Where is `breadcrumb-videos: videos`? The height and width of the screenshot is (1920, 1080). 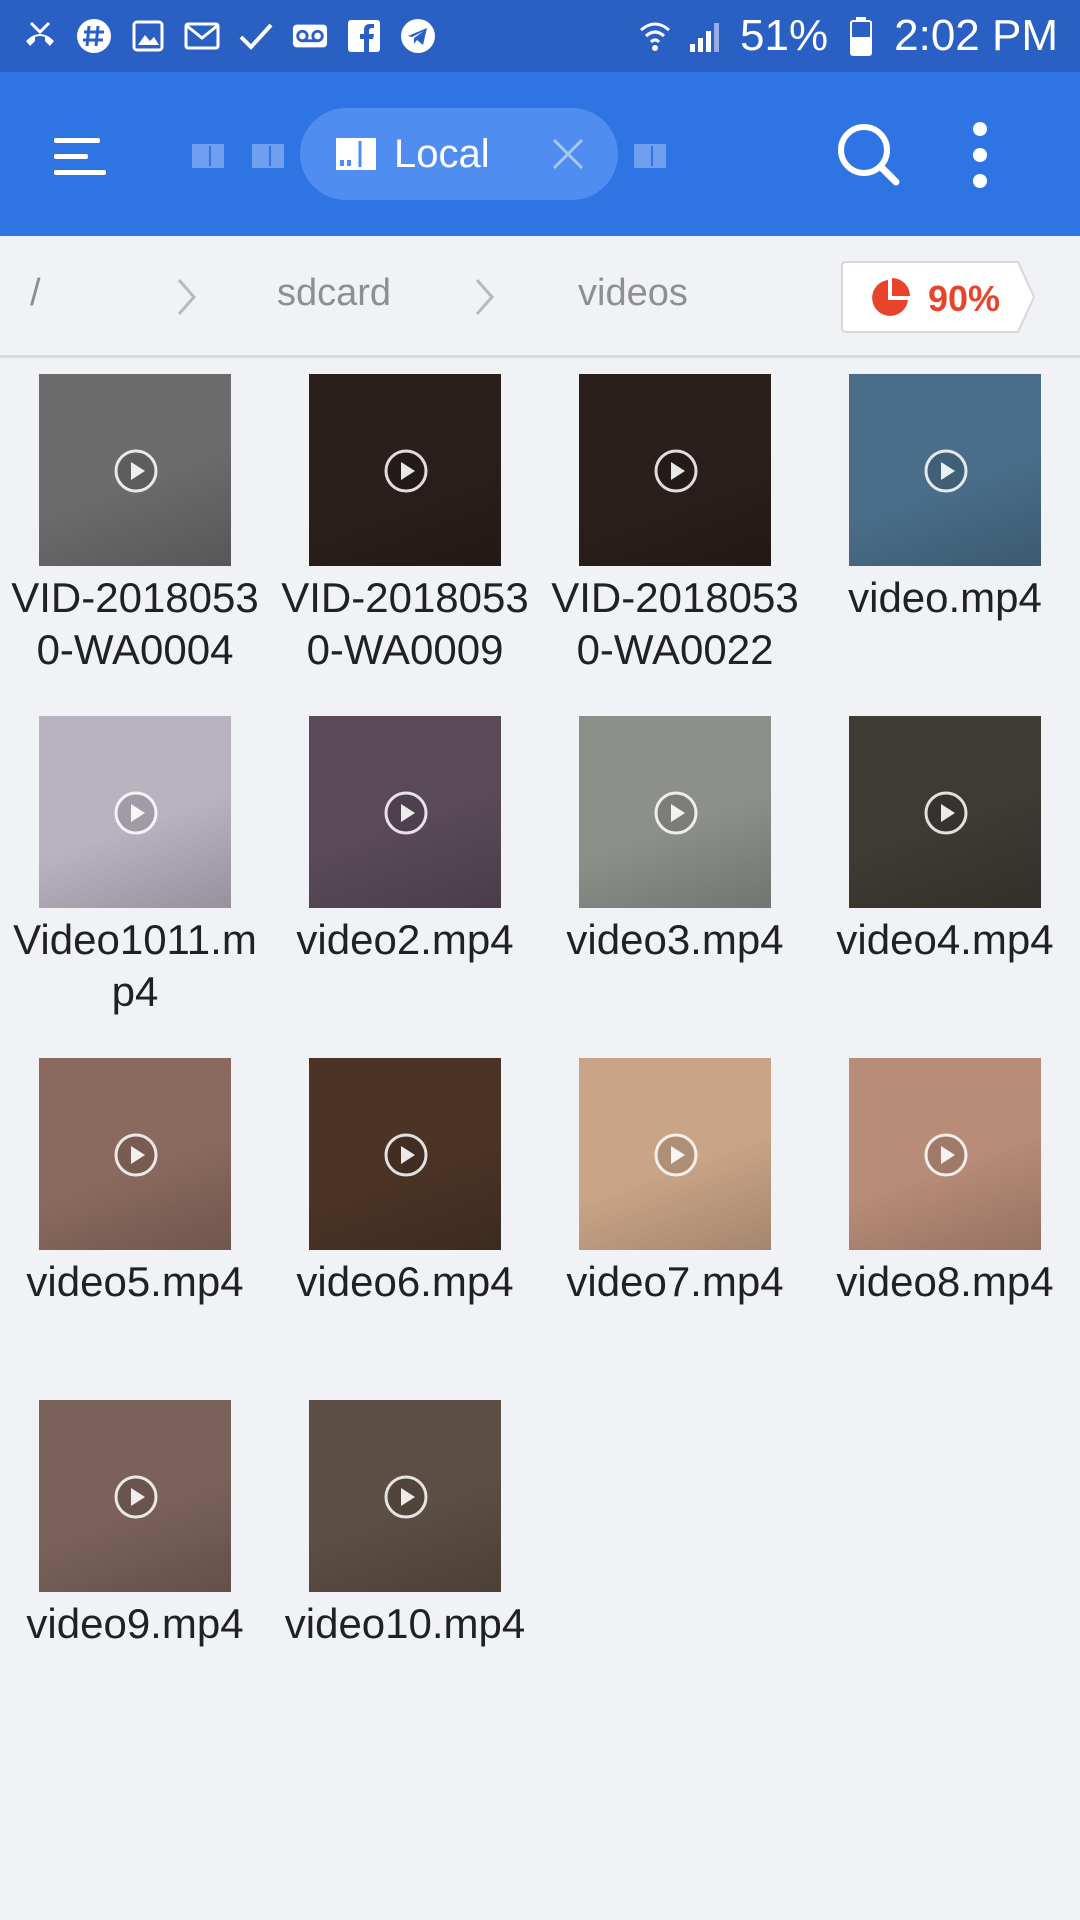 breadcrumb-videos: videos is located at coordinates (633, 293).